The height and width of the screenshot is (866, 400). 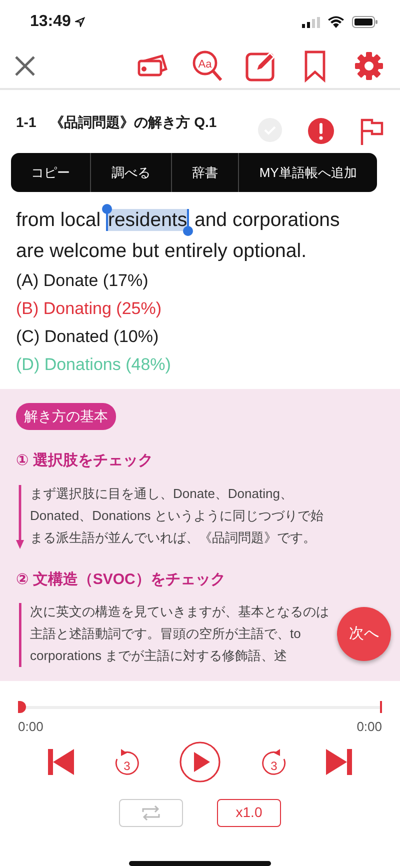 I want to click on next-button: 次へ, so click(x=364, y=634).